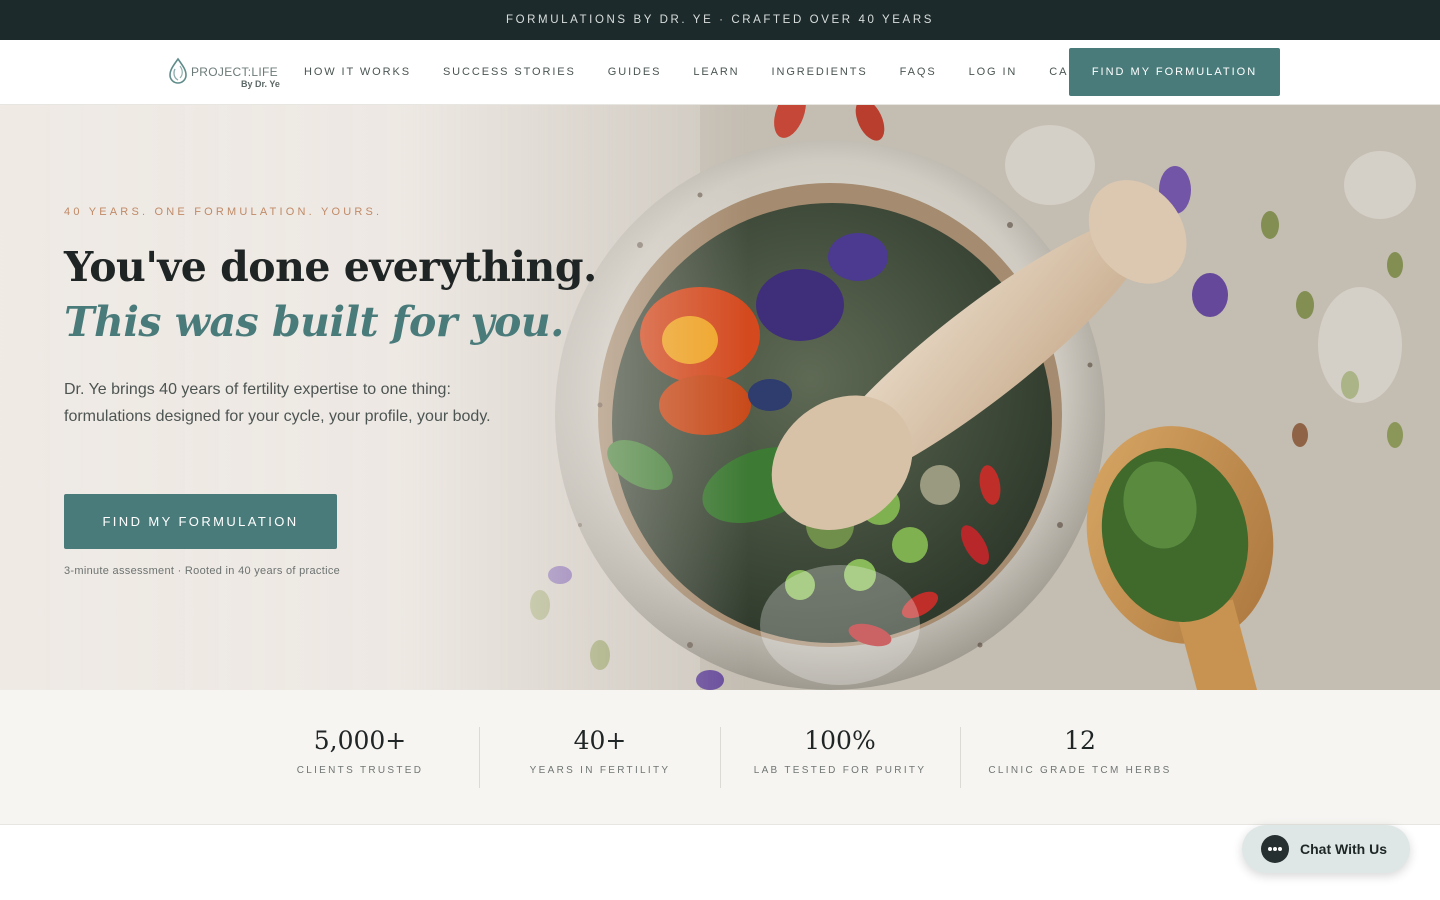 Image resolution: width=1440 pixels, height=900 pixels. I want to click on stat-lab-tested: 100% LAB TESTED FOR PURITY, so click(840, 757).